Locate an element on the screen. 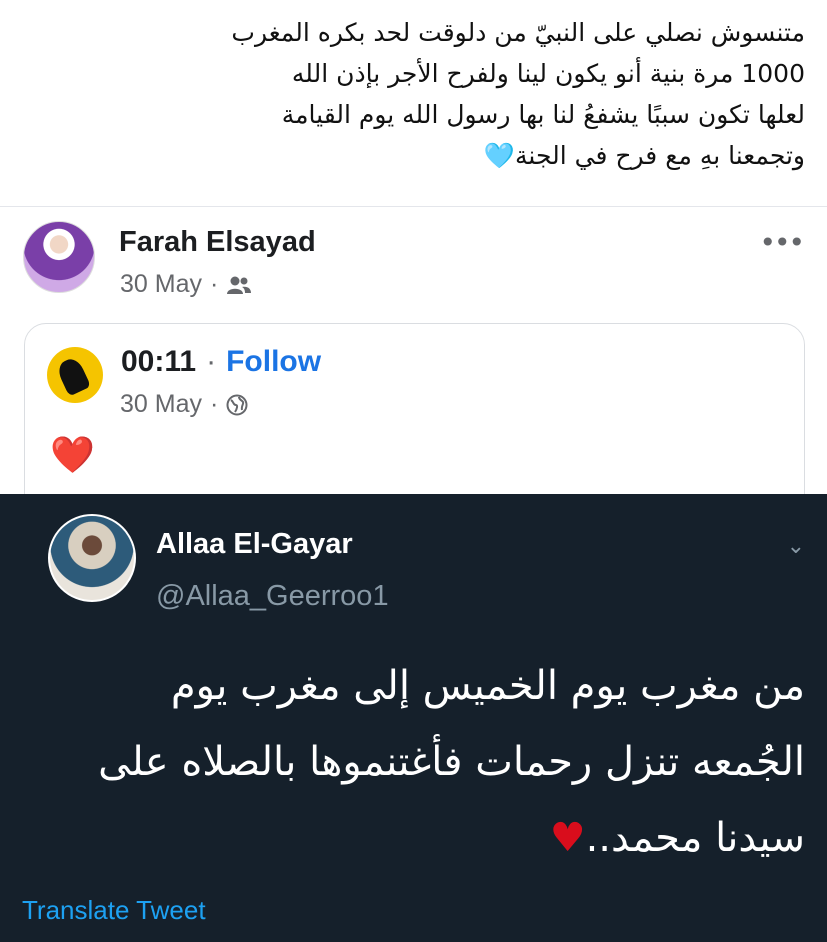 The width and height of the screenshot is (827, 942). follow-button: Follow is located at coordinates (273, 362).